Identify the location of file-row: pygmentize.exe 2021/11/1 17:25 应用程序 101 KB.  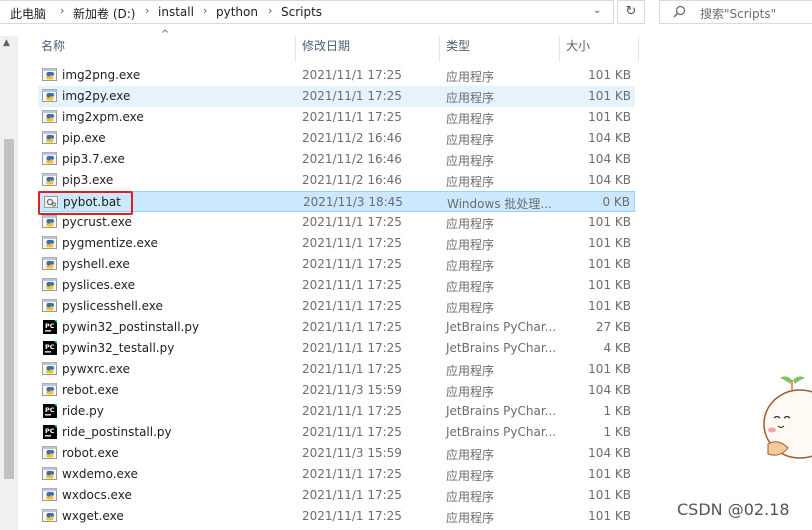
(336, 243).